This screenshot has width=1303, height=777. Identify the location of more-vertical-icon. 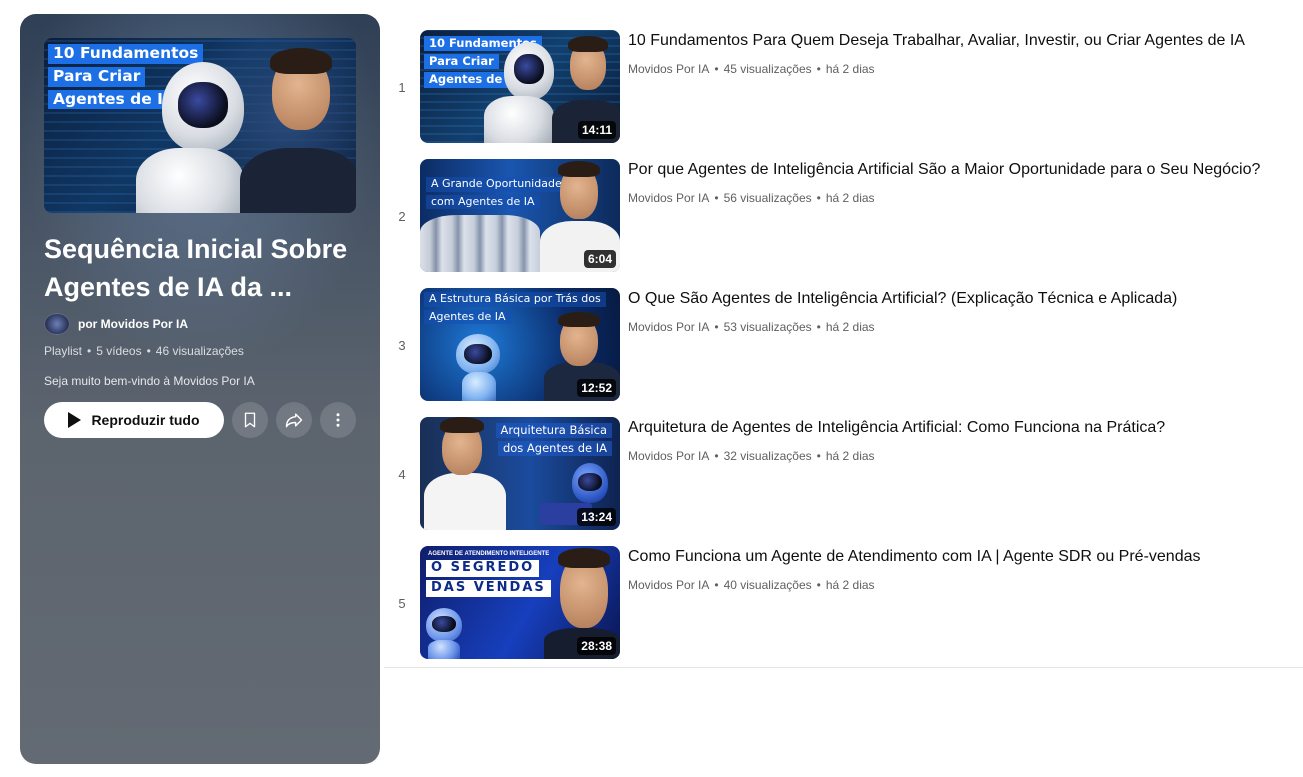
(338, 420).